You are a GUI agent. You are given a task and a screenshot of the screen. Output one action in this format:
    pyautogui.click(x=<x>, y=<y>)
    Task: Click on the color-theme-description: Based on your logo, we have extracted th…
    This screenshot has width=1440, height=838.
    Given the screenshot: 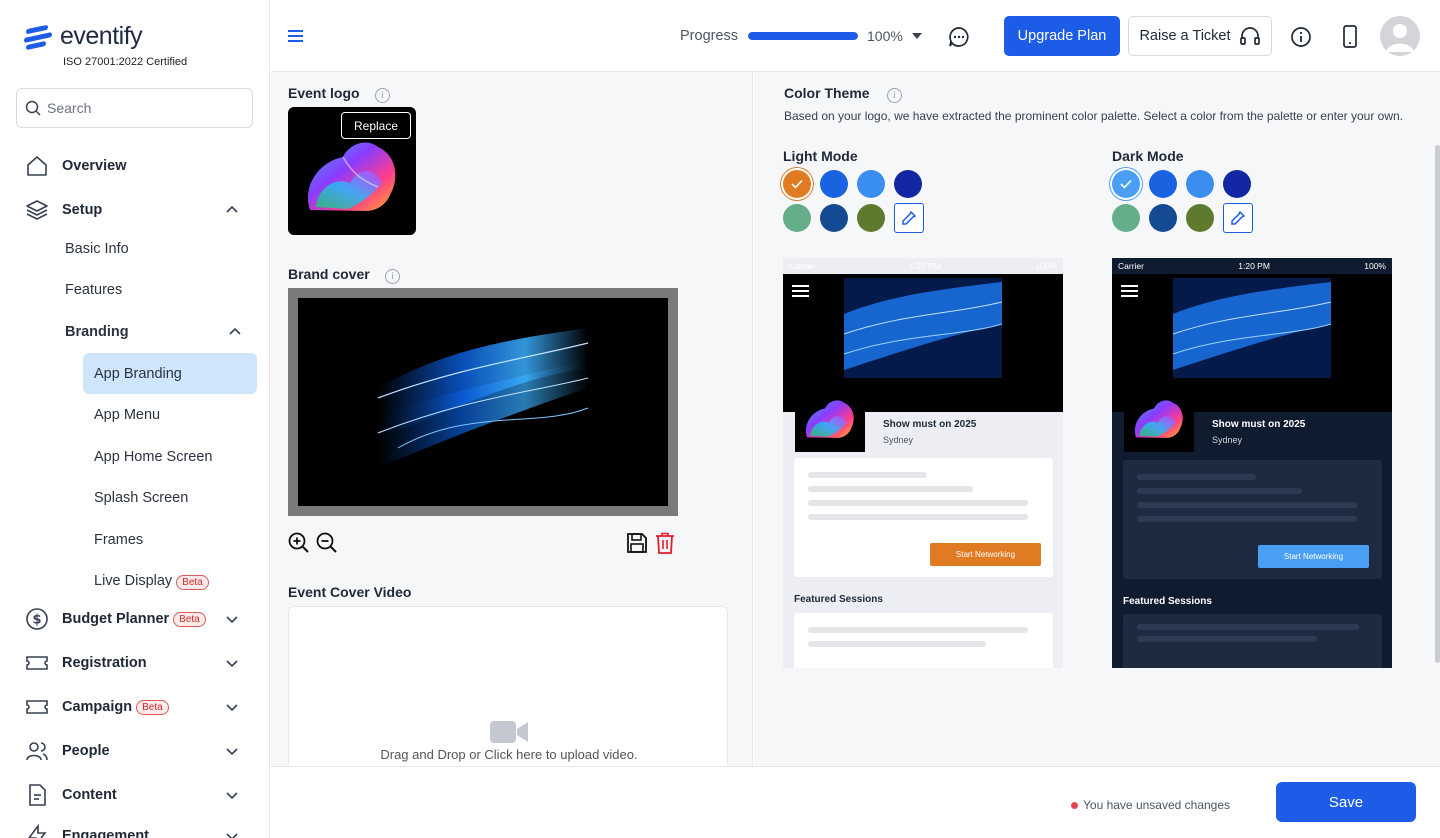 What is the action you would take?
    pyautogui.click(x=1094, y=116)
    